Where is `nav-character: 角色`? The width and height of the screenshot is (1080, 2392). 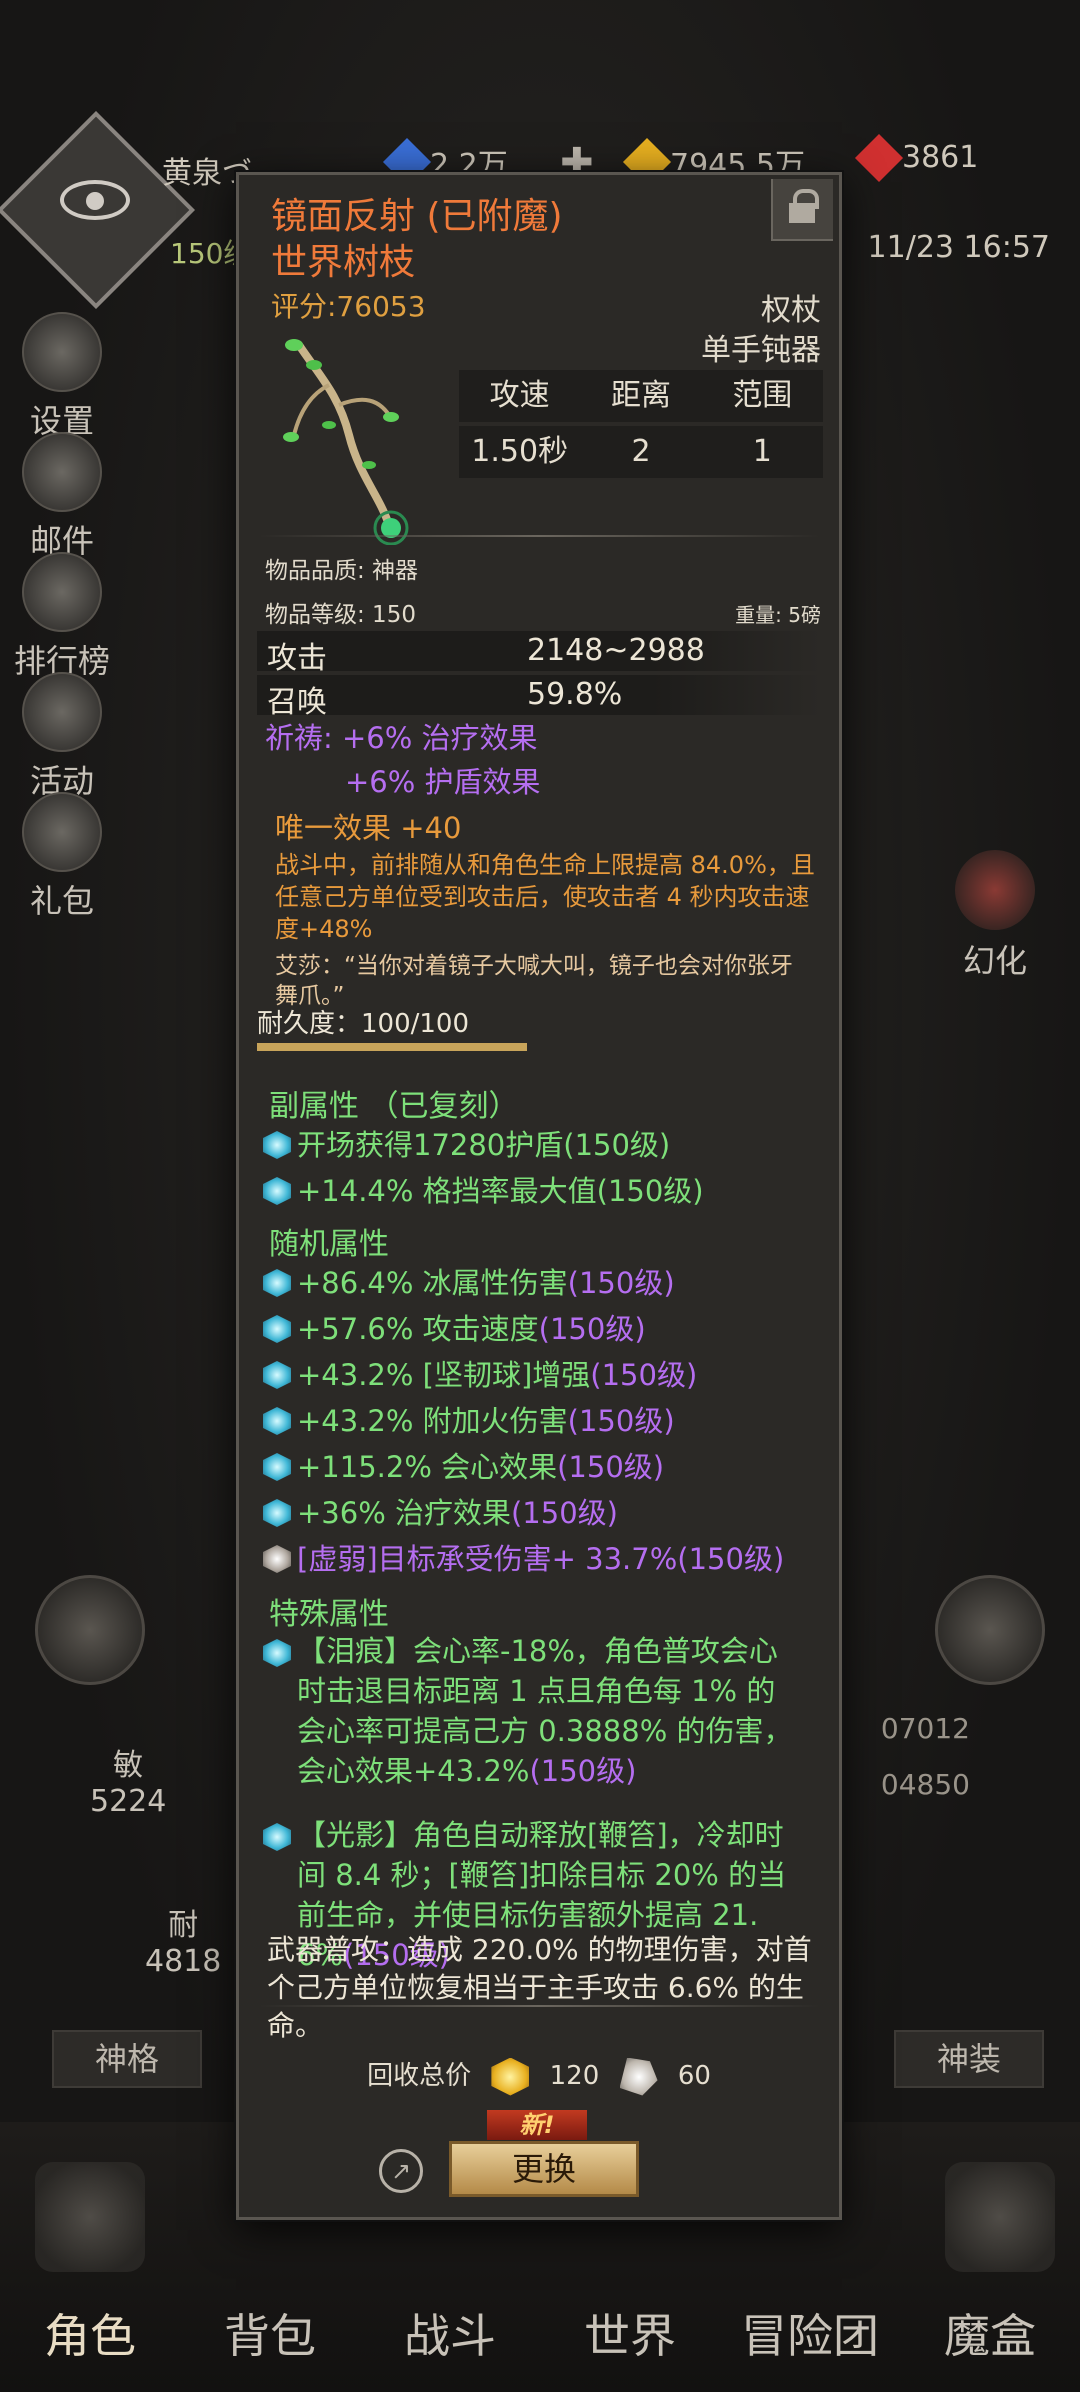
nav-character: 角色 is located at coordinates (90, 2333).